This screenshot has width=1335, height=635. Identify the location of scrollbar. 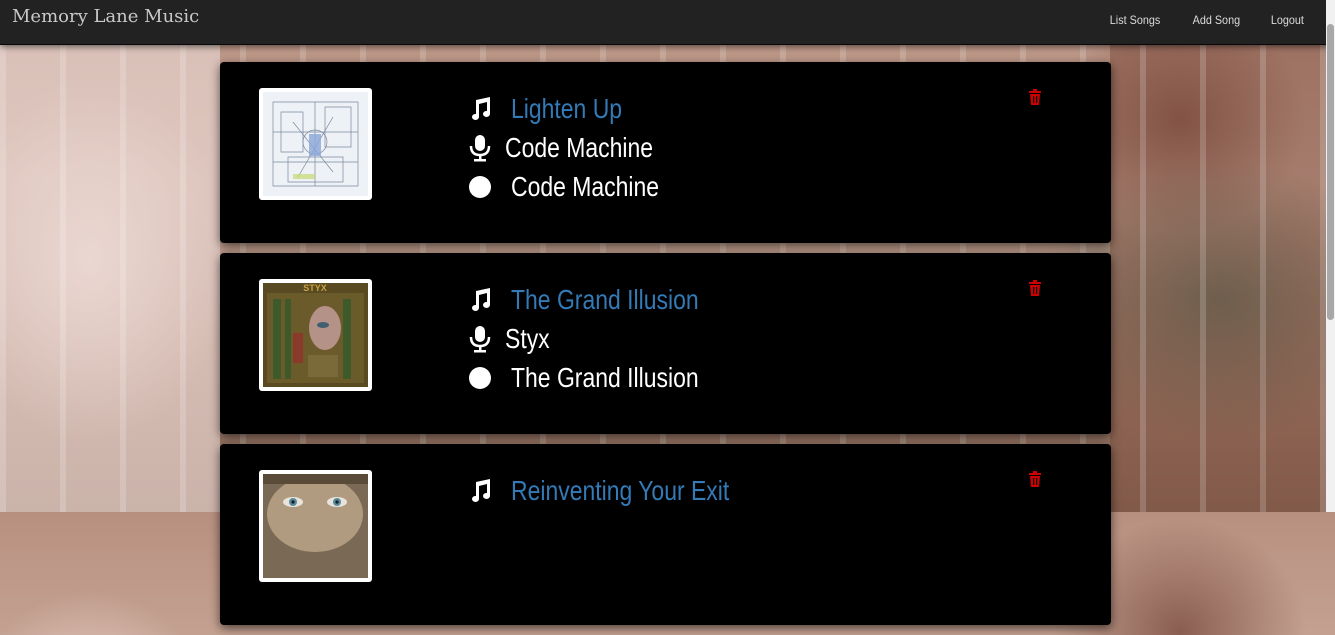
(1330, 256).